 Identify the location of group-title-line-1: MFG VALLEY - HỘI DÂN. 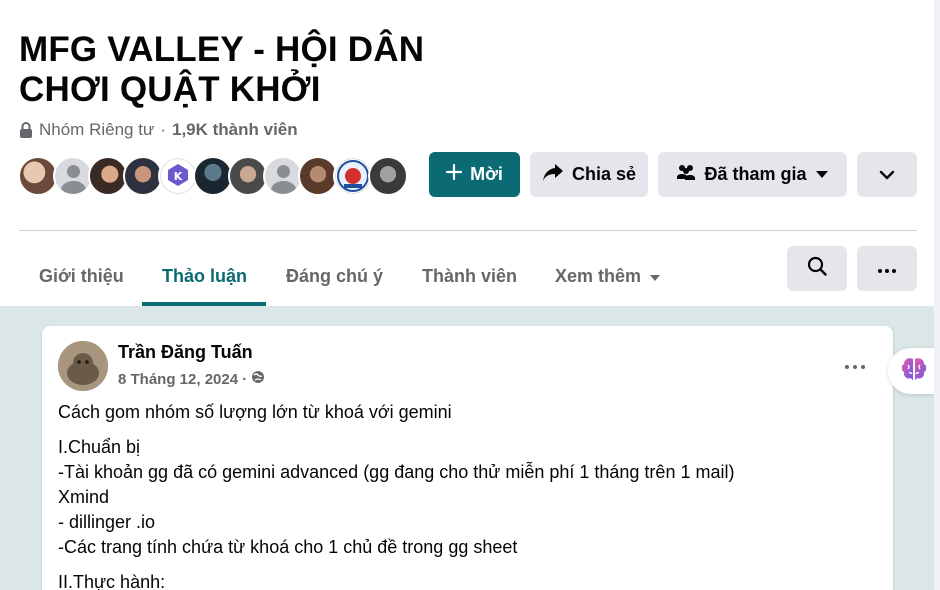
(239, 50).